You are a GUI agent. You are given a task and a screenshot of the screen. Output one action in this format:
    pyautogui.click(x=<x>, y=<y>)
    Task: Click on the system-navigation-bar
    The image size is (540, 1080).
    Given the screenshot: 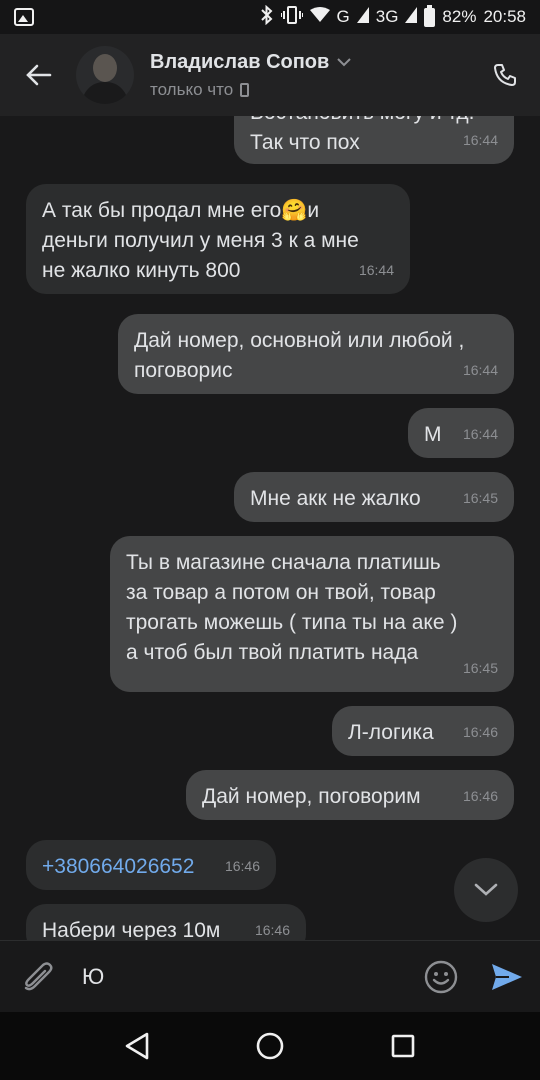 What is the action you would take?
    pyautogui.click(x=270, y=1046)
    